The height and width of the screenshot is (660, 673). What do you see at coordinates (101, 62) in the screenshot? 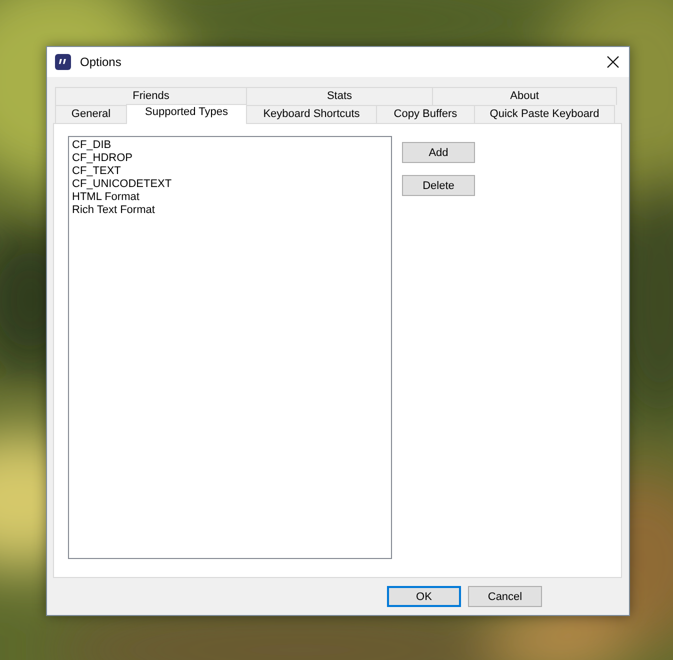
I see `window-title: Options` at bounding box center [101, 62].